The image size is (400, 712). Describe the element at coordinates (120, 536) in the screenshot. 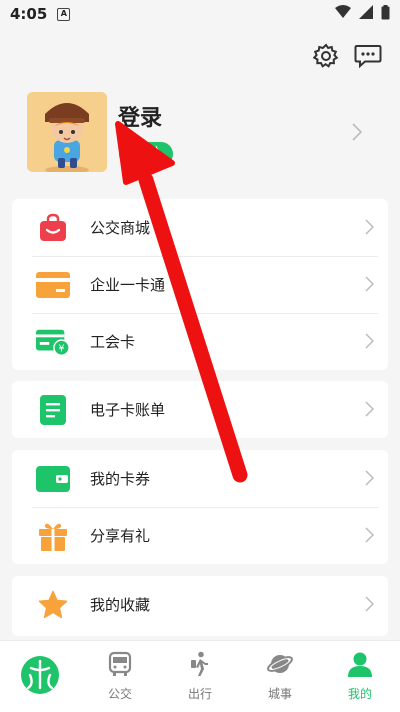

I see `menu-item-label: 分享有礼` at that location.